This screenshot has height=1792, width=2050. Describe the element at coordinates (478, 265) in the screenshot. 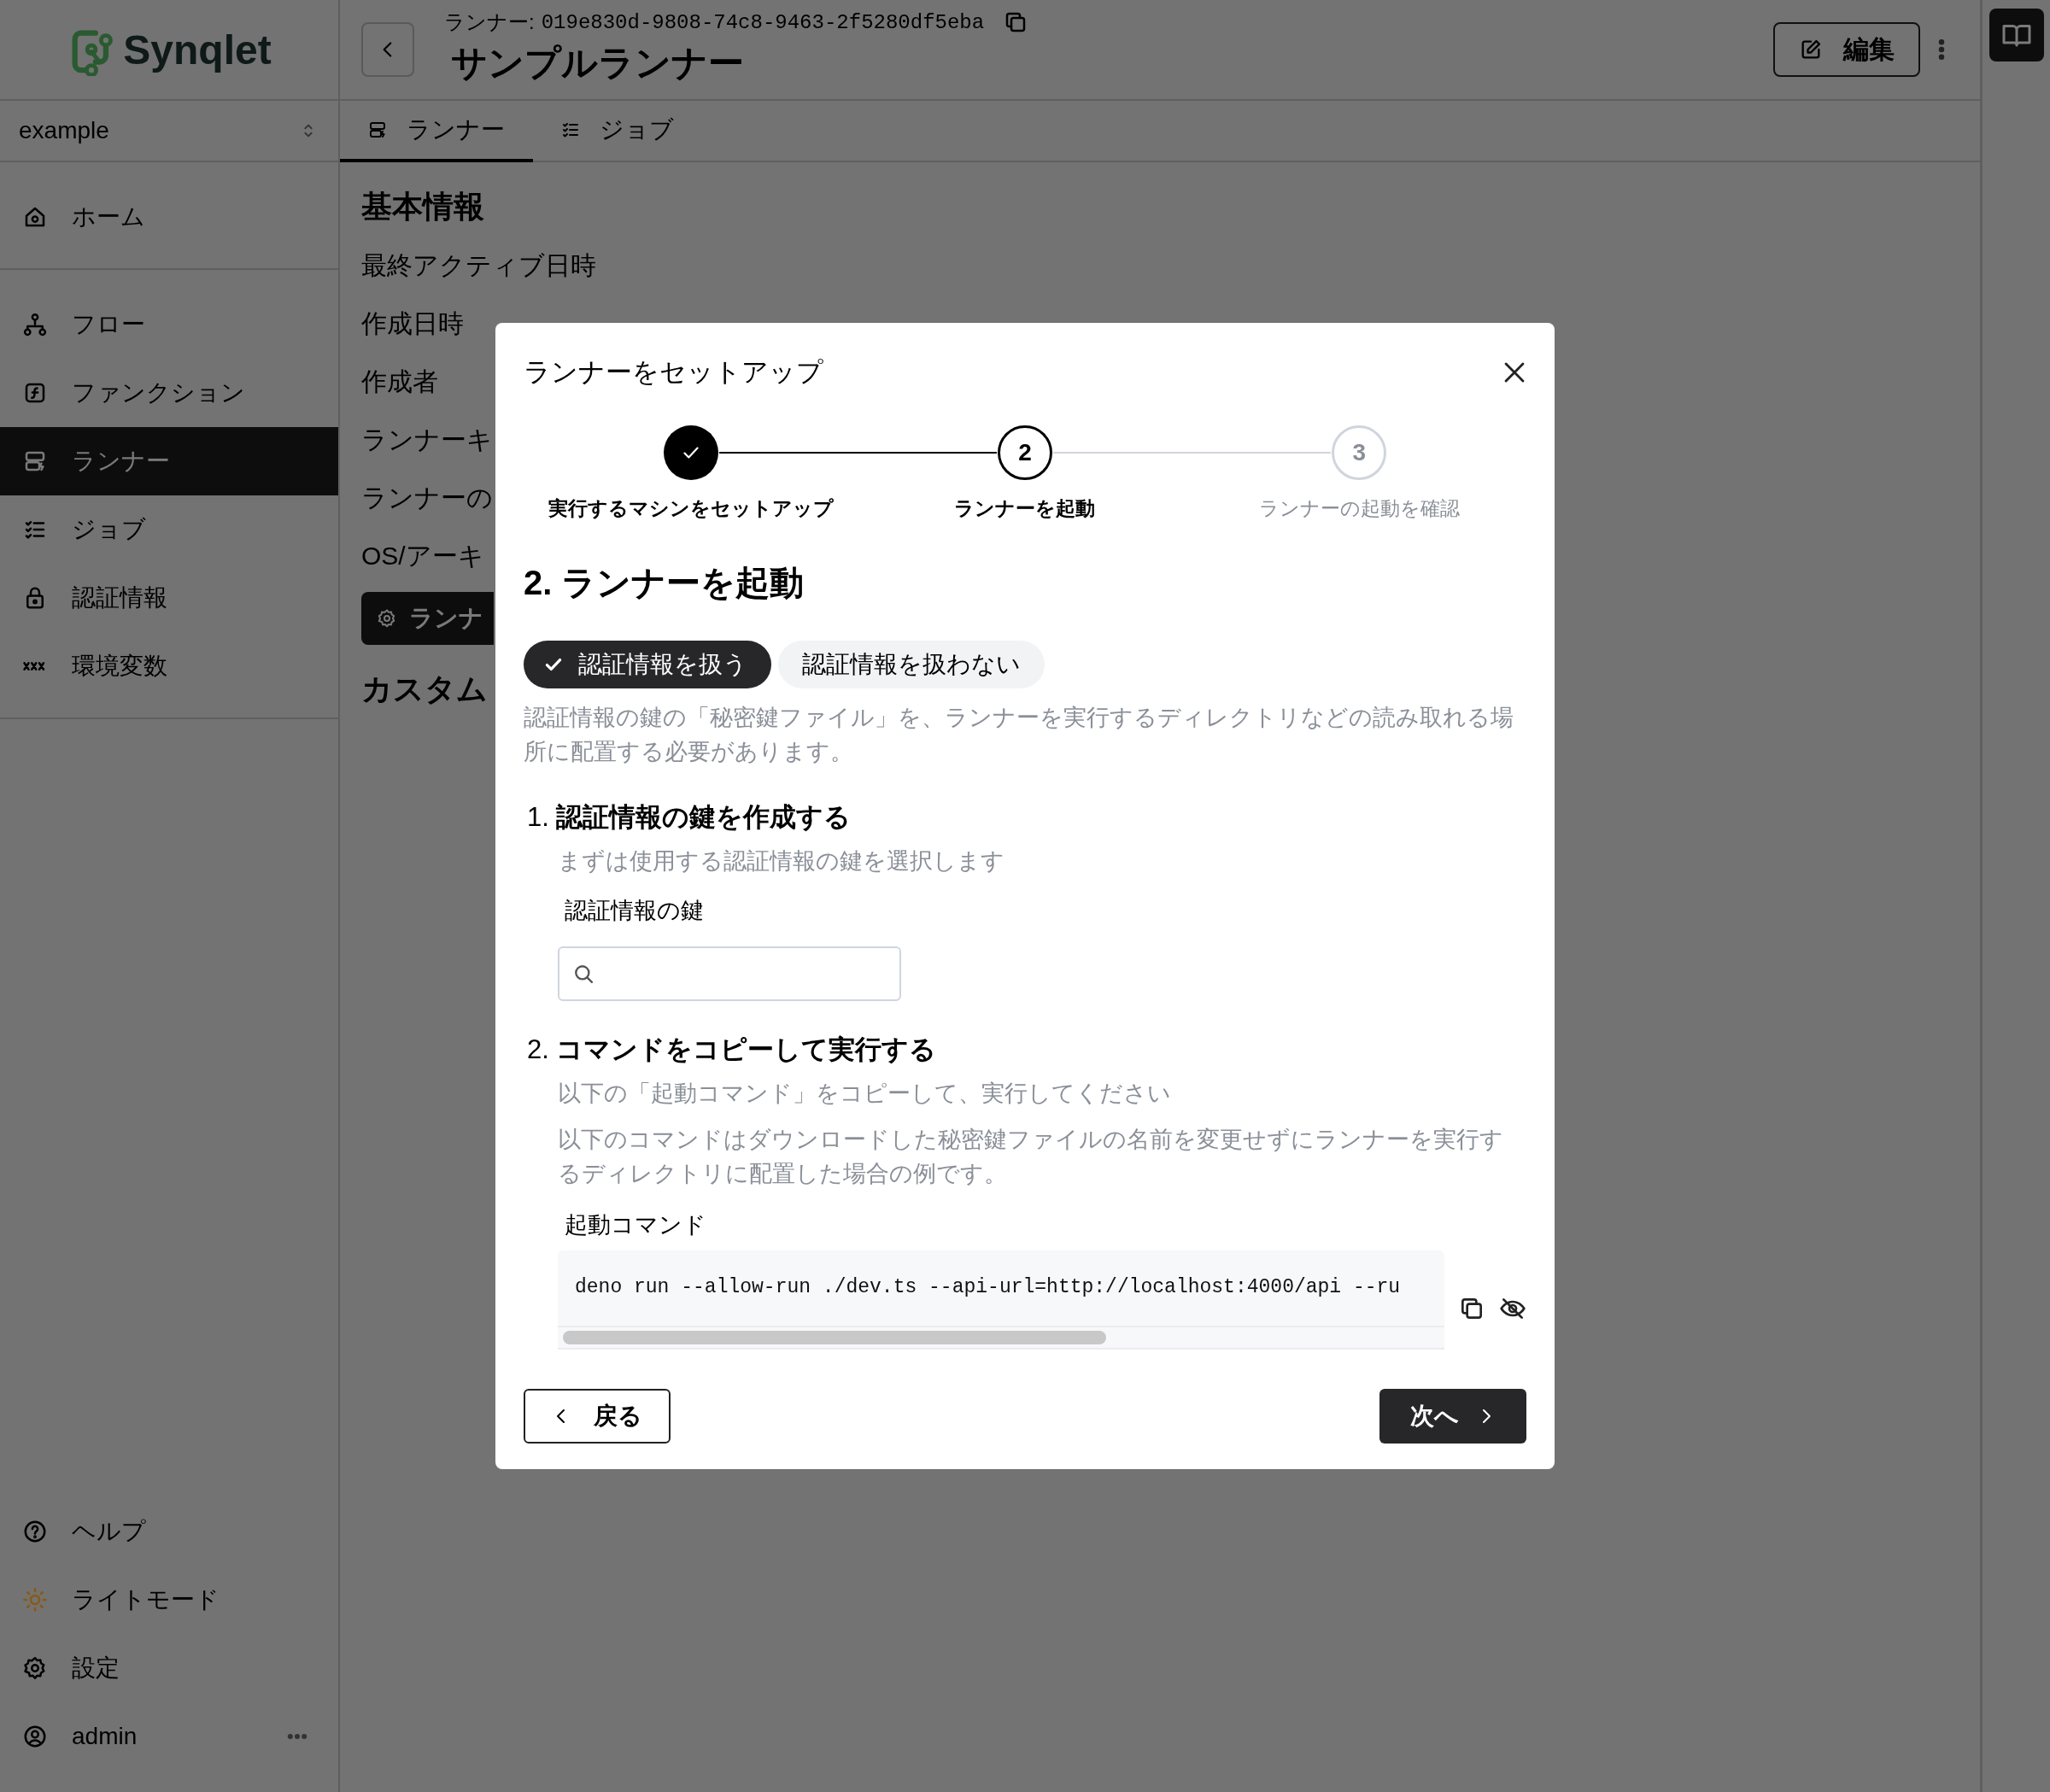

I see `field-label: 最終アクティブ日時` at that location.